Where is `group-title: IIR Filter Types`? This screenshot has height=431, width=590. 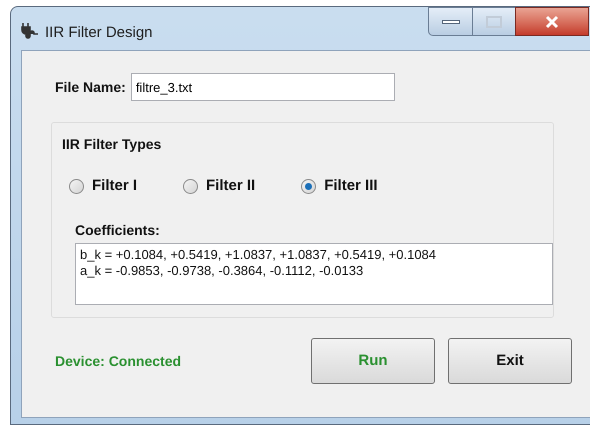 group-title: IIR Filter Types is located at coordinates (112, 144).